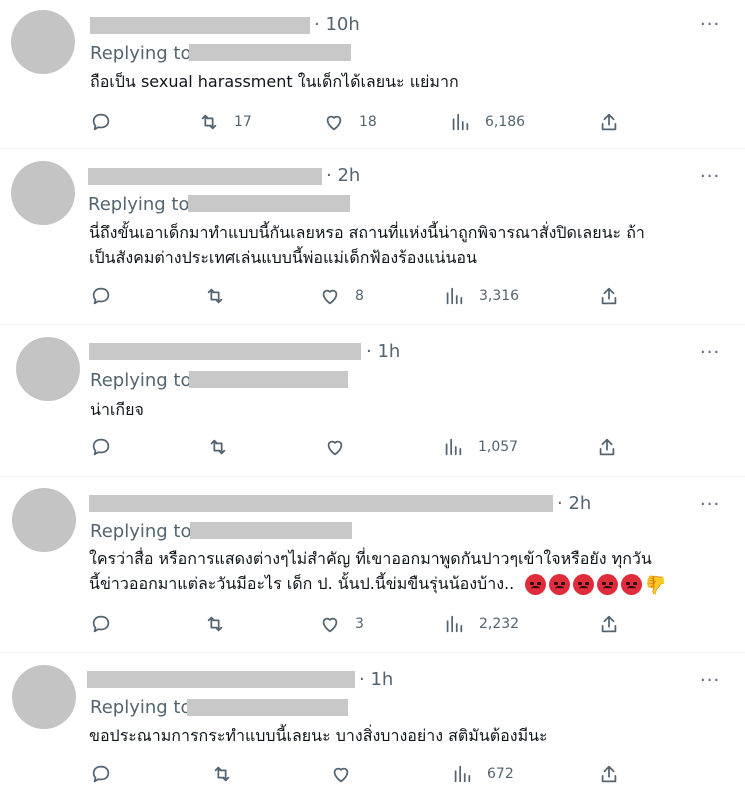  I want to click on retweet-count: 17, so click(243, 122).